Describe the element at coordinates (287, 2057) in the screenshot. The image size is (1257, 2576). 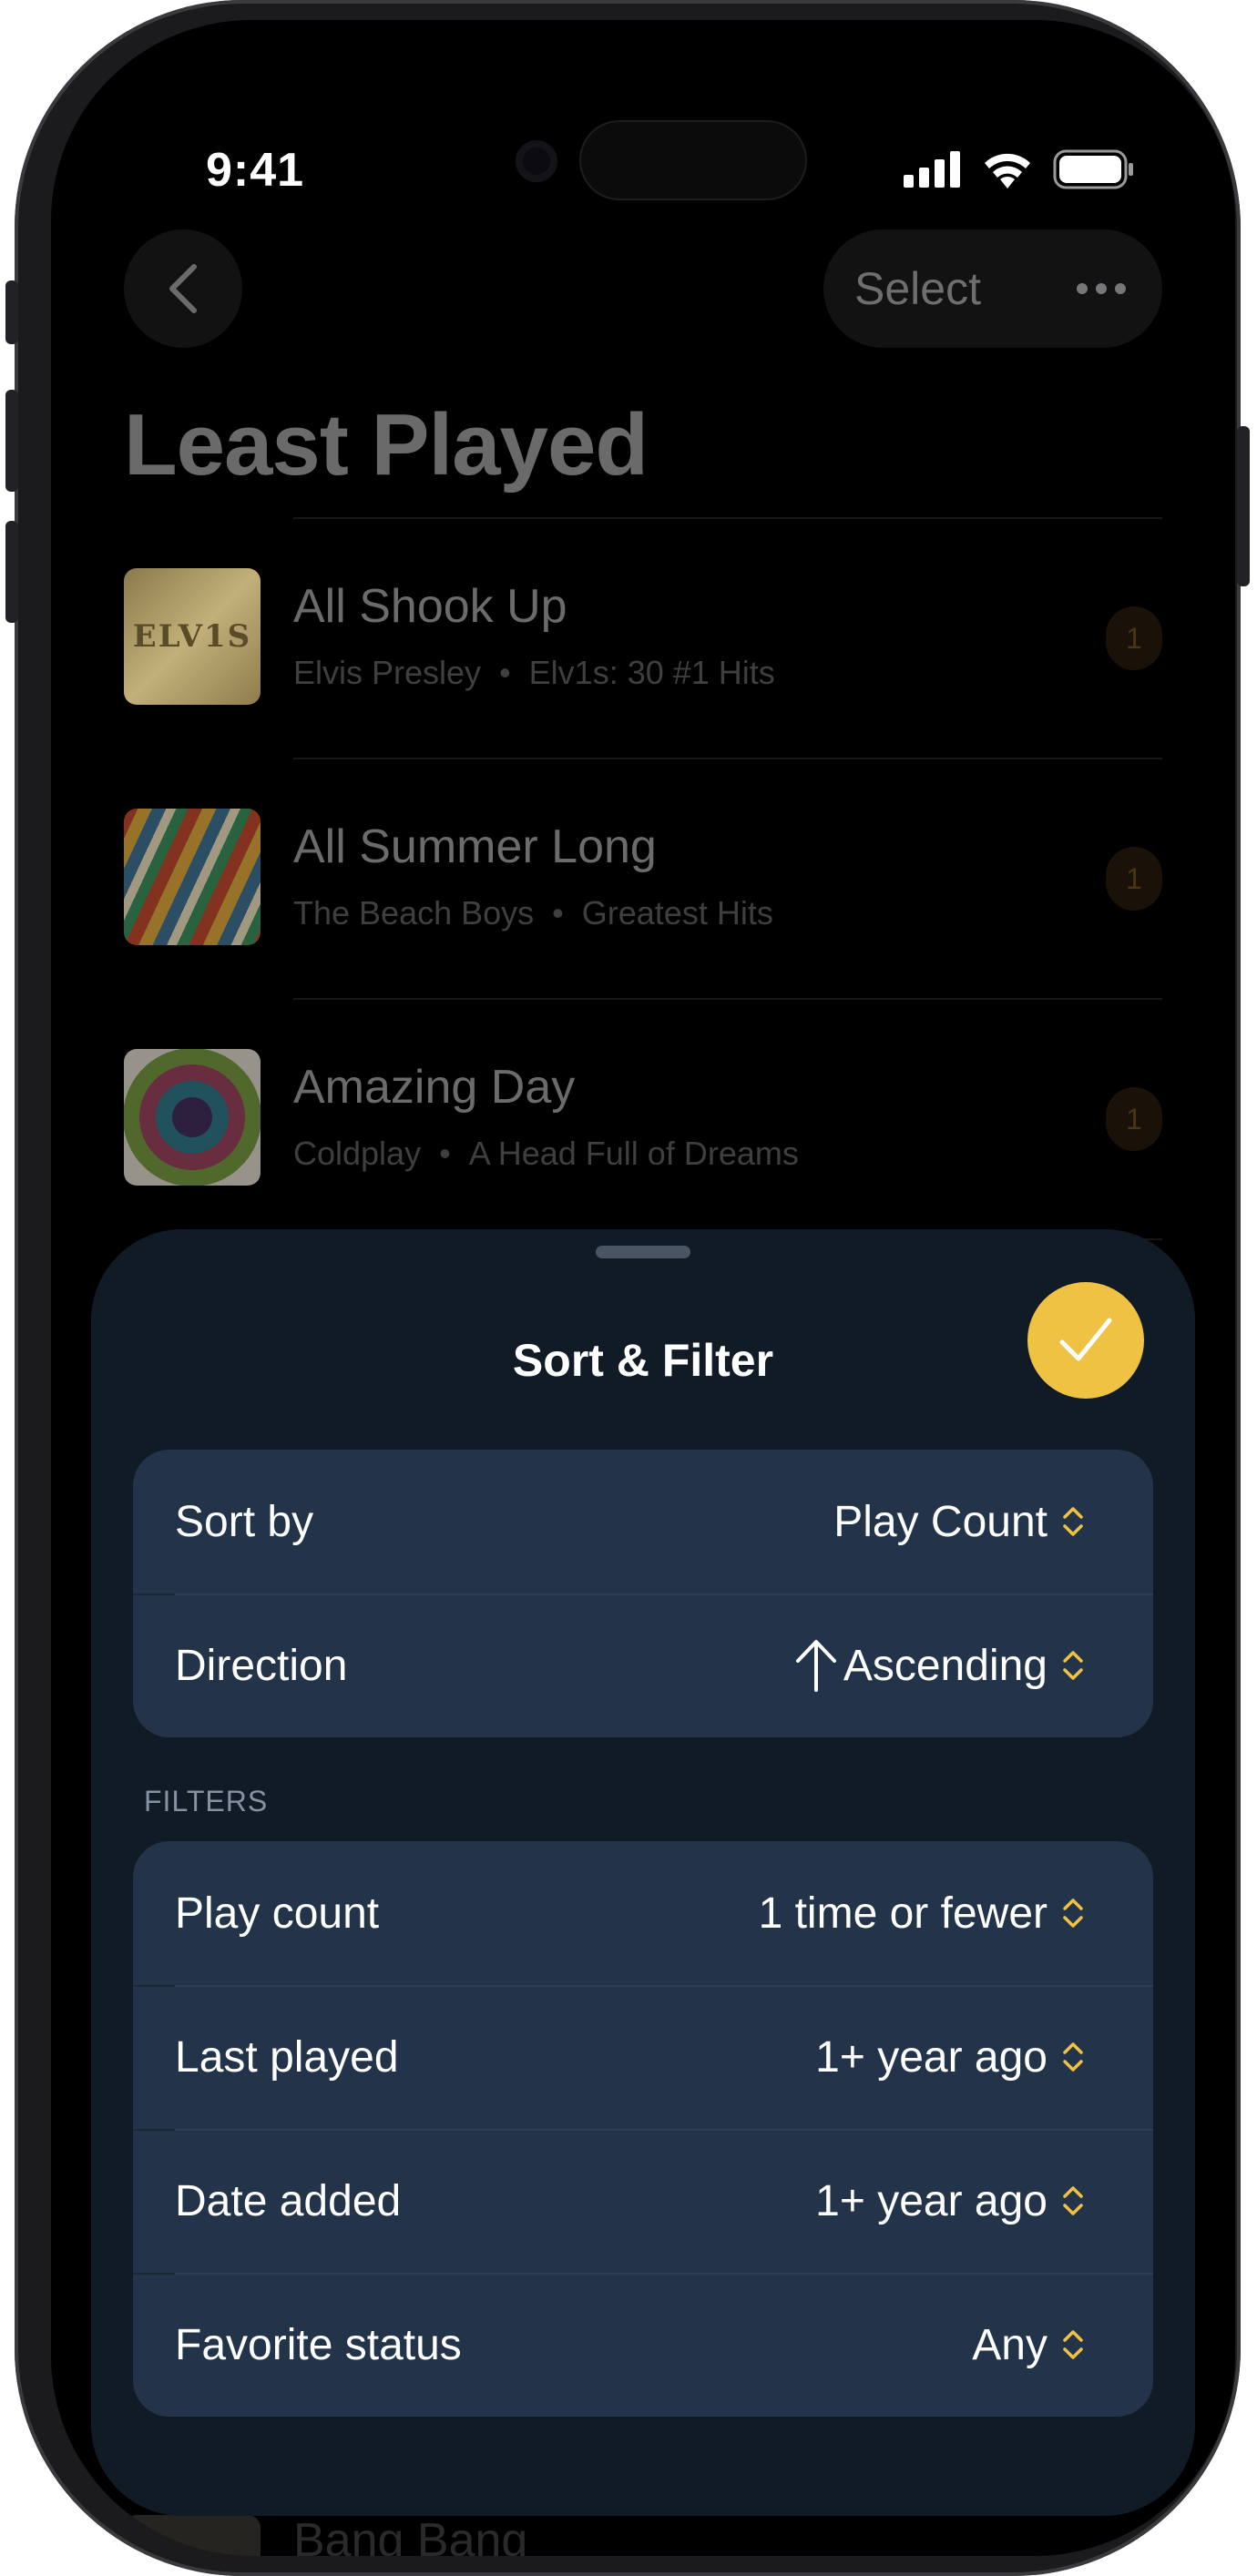
I see `row-label: Last played` at that location.